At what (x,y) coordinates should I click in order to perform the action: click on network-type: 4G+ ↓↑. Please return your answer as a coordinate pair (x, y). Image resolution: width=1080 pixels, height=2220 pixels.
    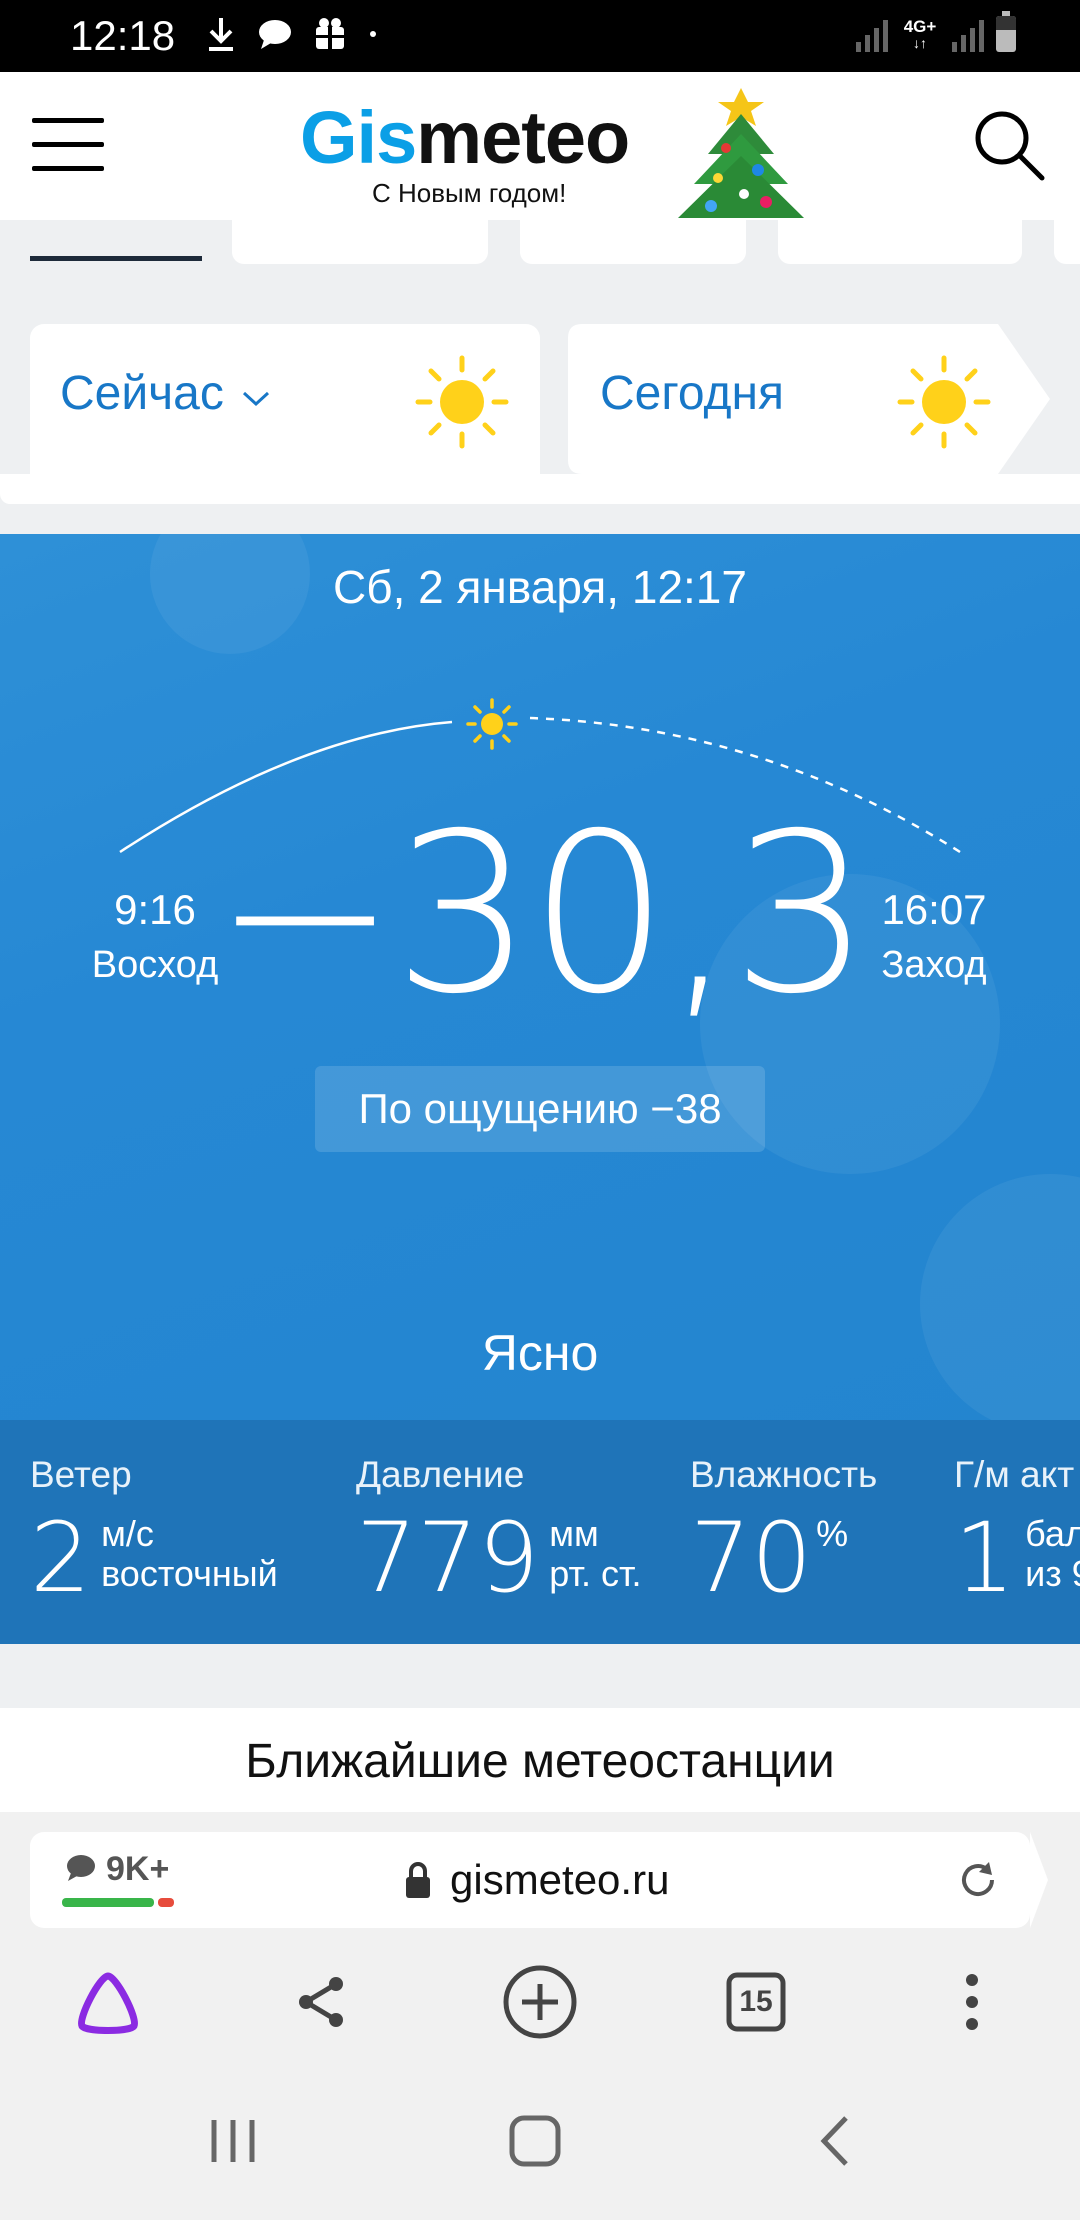
    Looking at the image, I should click on (920, 34).